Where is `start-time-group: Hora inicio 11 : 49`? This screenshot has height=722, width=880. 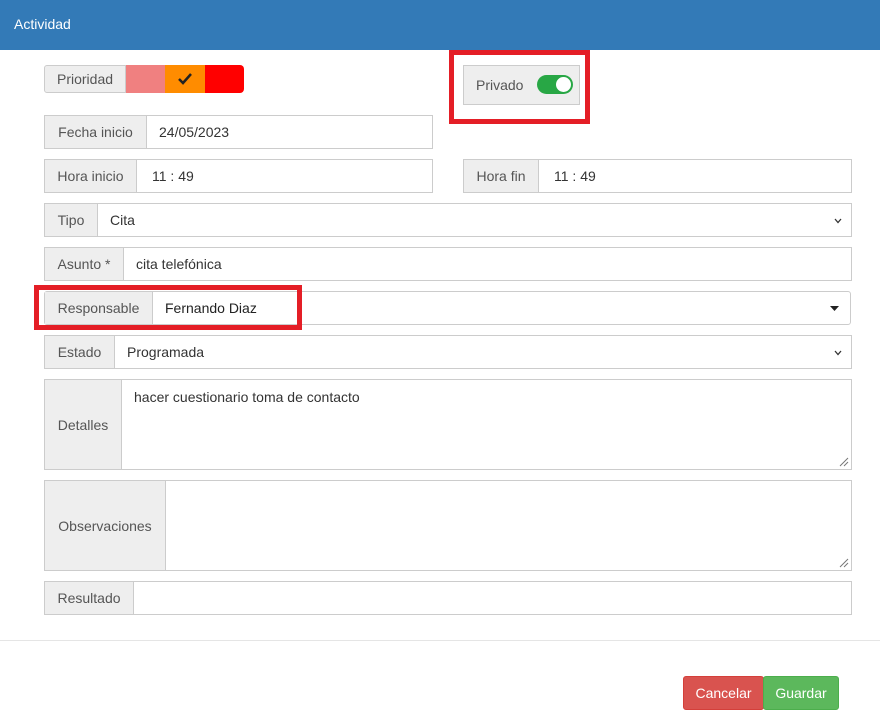 start-time-group: Hora inicio 11 : 49 is located at coordinates (238, 176).